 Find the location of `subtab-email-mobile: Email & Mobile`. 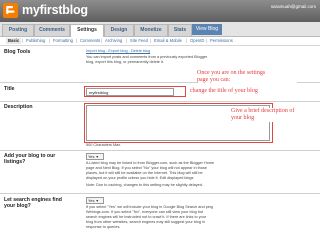

subtab-email-mobile: Email & Mobile is located at coordinates (168, 41).